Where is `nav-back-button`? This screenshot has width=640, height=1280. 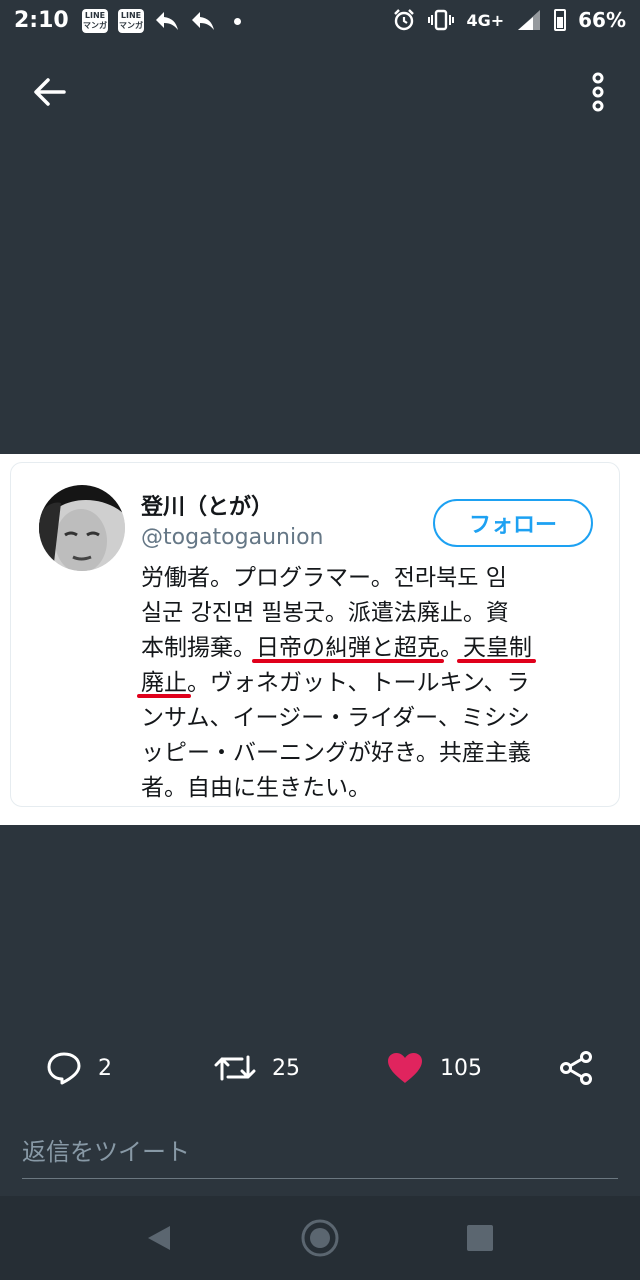 nav-back-button is located at coordinates (160, 1238).